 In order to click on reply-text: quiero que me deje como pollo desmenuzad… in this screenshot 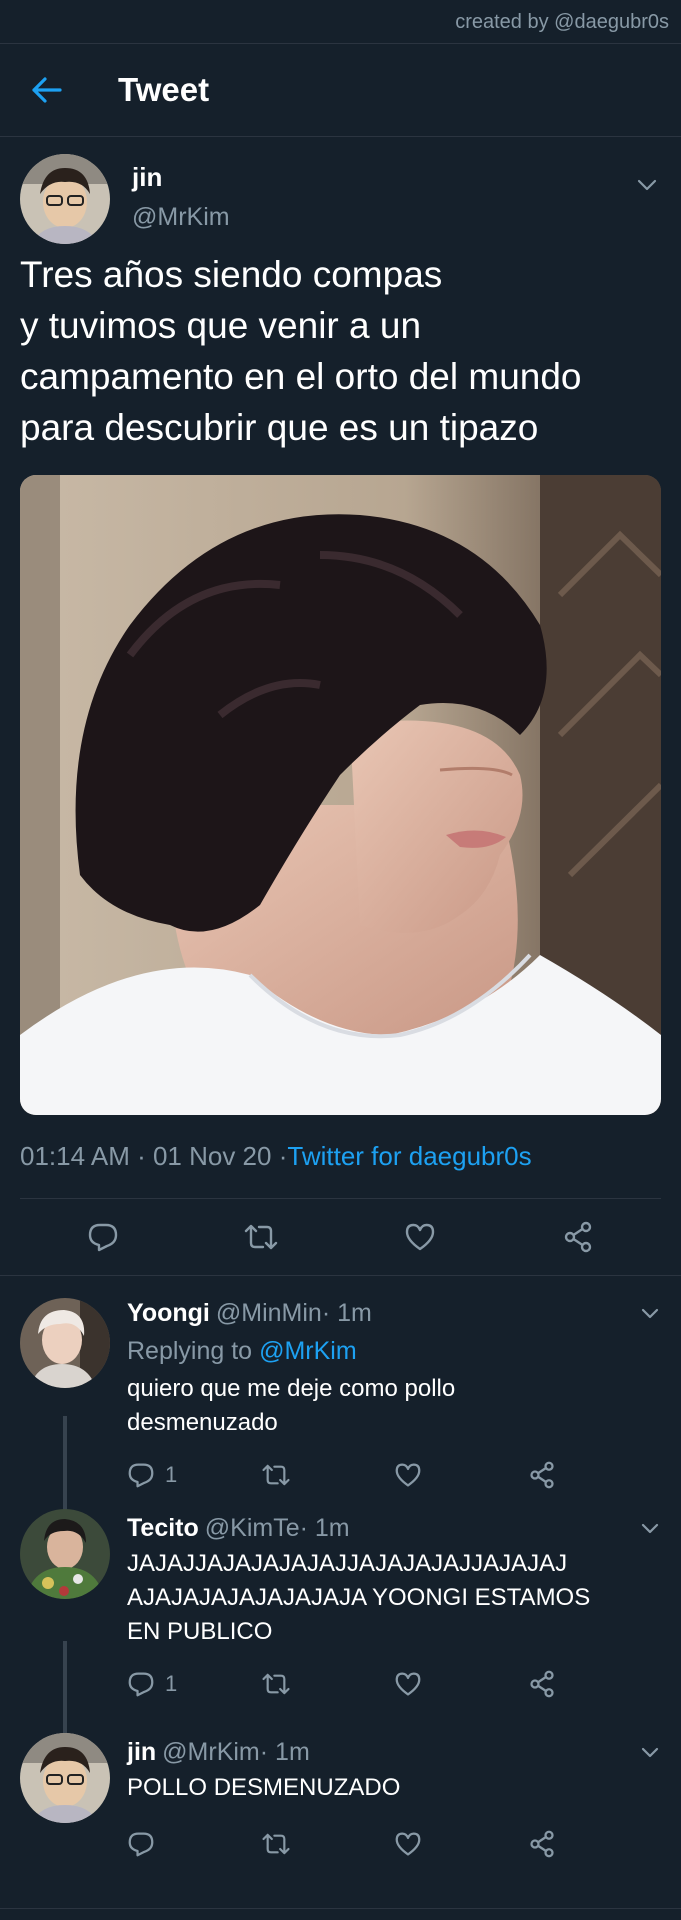, I will do `click(291, 1405)`.